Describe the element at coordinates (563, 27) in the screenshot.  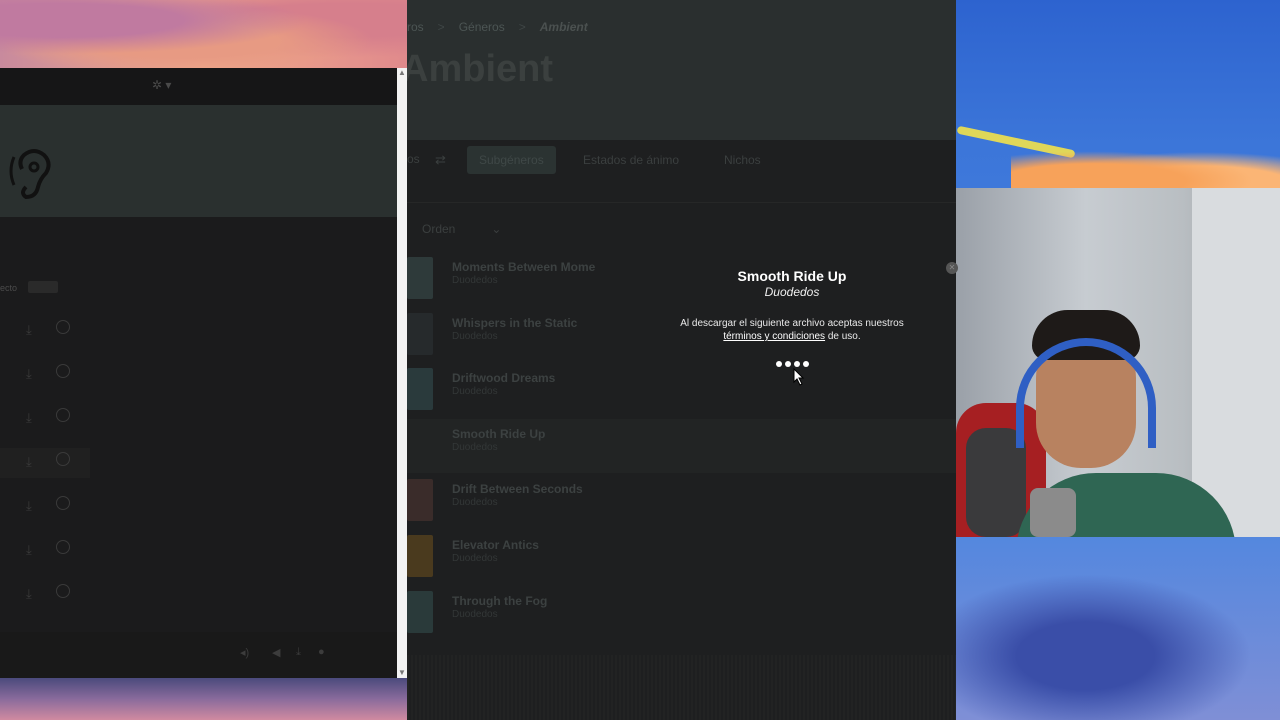
I see `breadcrumb-current: Ambient` at that location.